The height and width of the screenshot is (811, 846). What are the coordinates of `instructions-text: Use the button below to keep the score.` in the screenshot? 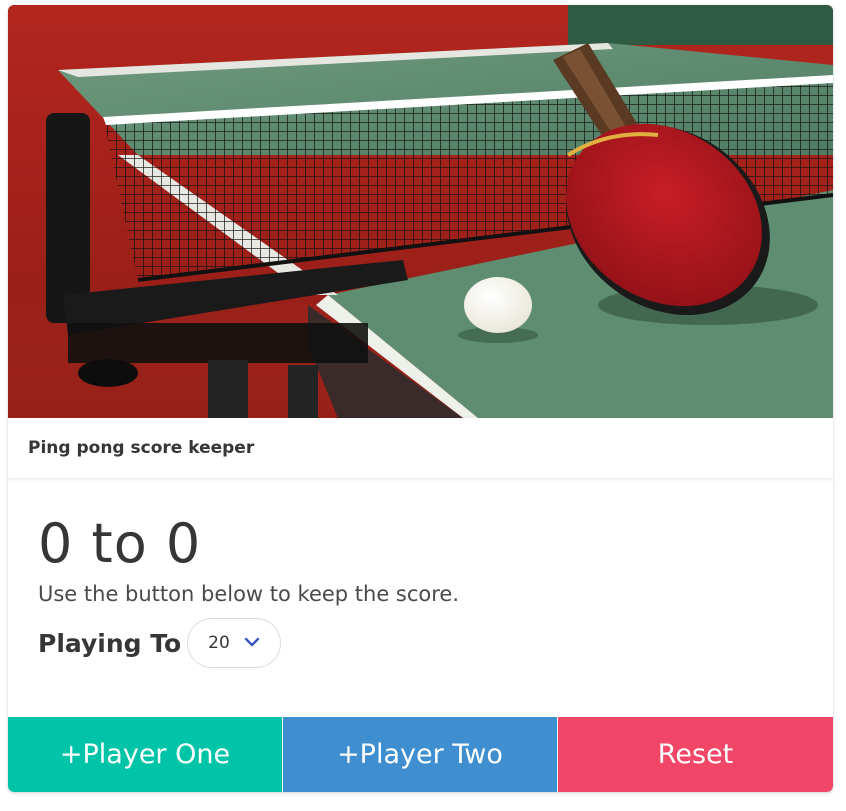 It's located at (249, 594).